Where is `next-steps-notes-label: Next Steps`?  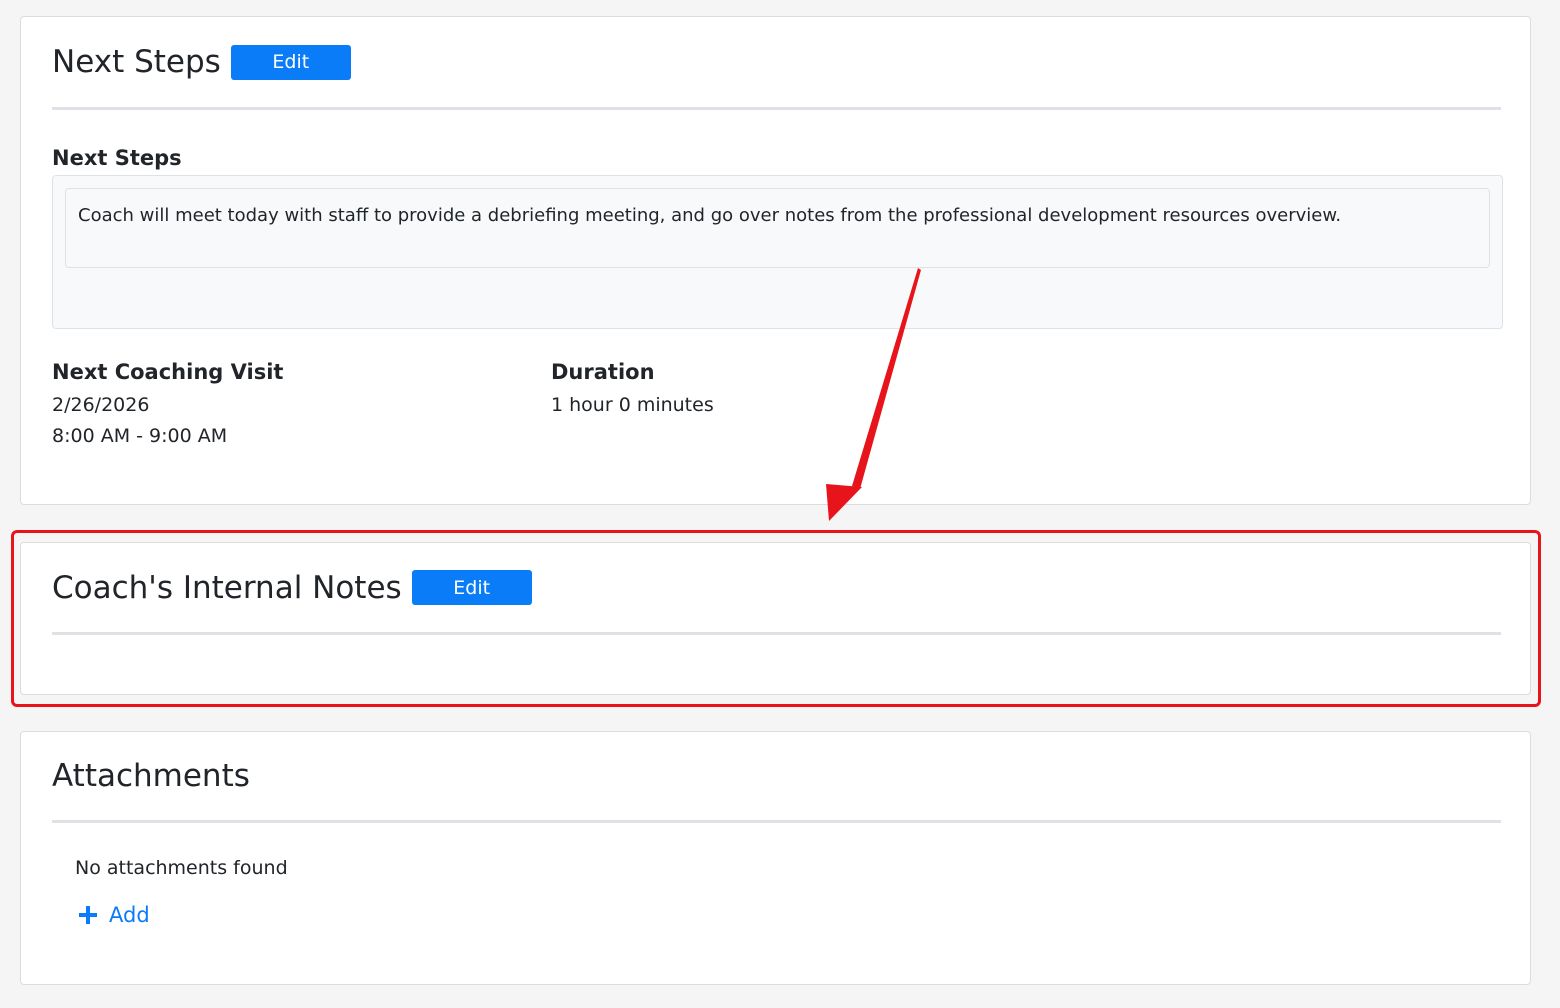 next-steps-notes-label: Next Steps is located at coordinates (117, 158).